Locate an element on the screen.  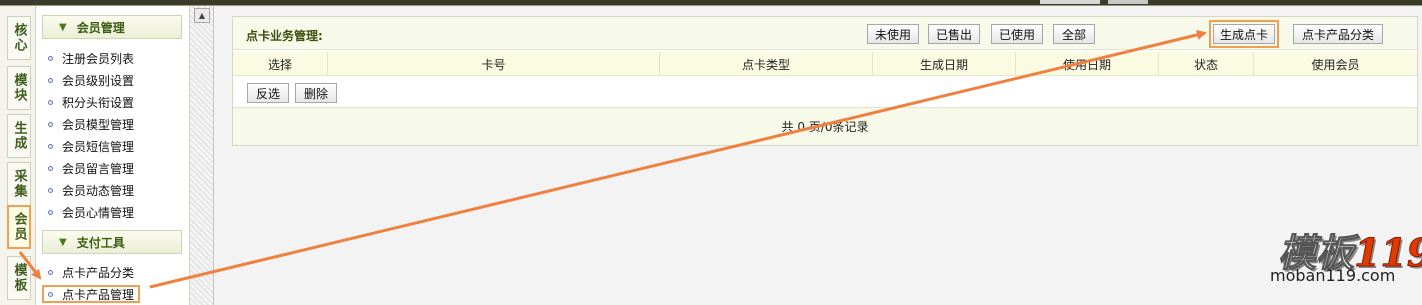
sidebar-item-member-list: 注册会员列表 is located at coordinates (91, 58).